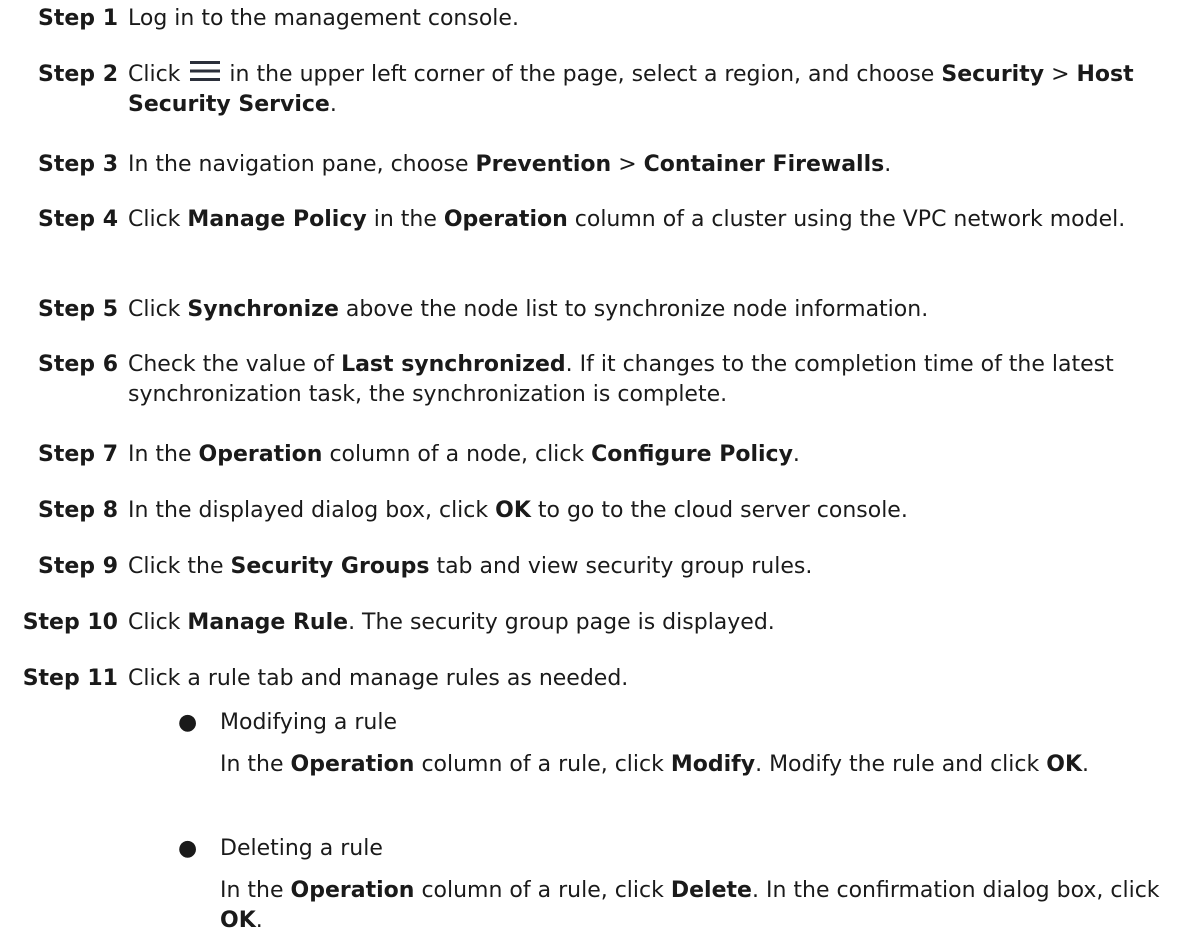 The height and width of the screenshot is (942, 1194). What do you see at coordinates (711, 890) in the screenshot?
I see `ui-term: Delete` at bounding box center [711, 890].